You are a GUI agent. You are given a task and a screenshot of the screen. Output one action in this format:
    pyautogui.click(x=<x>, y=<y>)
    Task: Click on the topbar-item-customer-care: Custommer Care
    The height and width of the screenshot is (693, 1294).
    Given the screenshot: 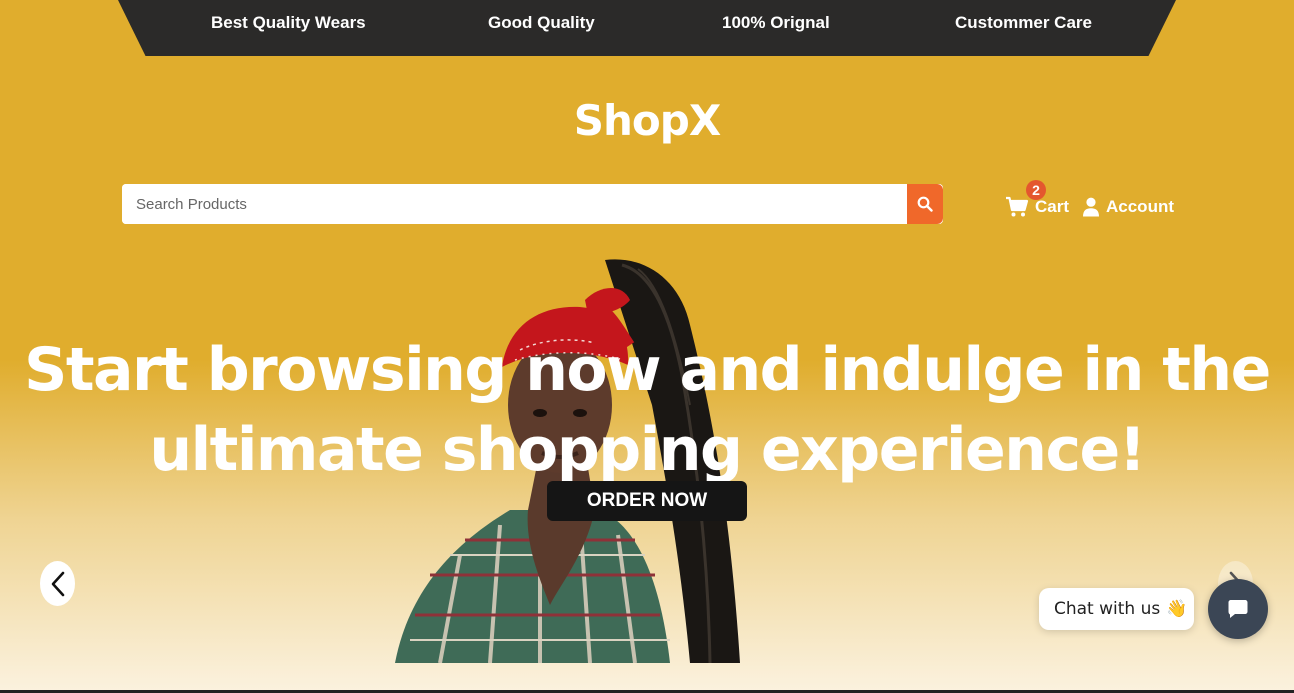 What is the action you would take?
    pyautogui.click(x=1023, y=22)
    